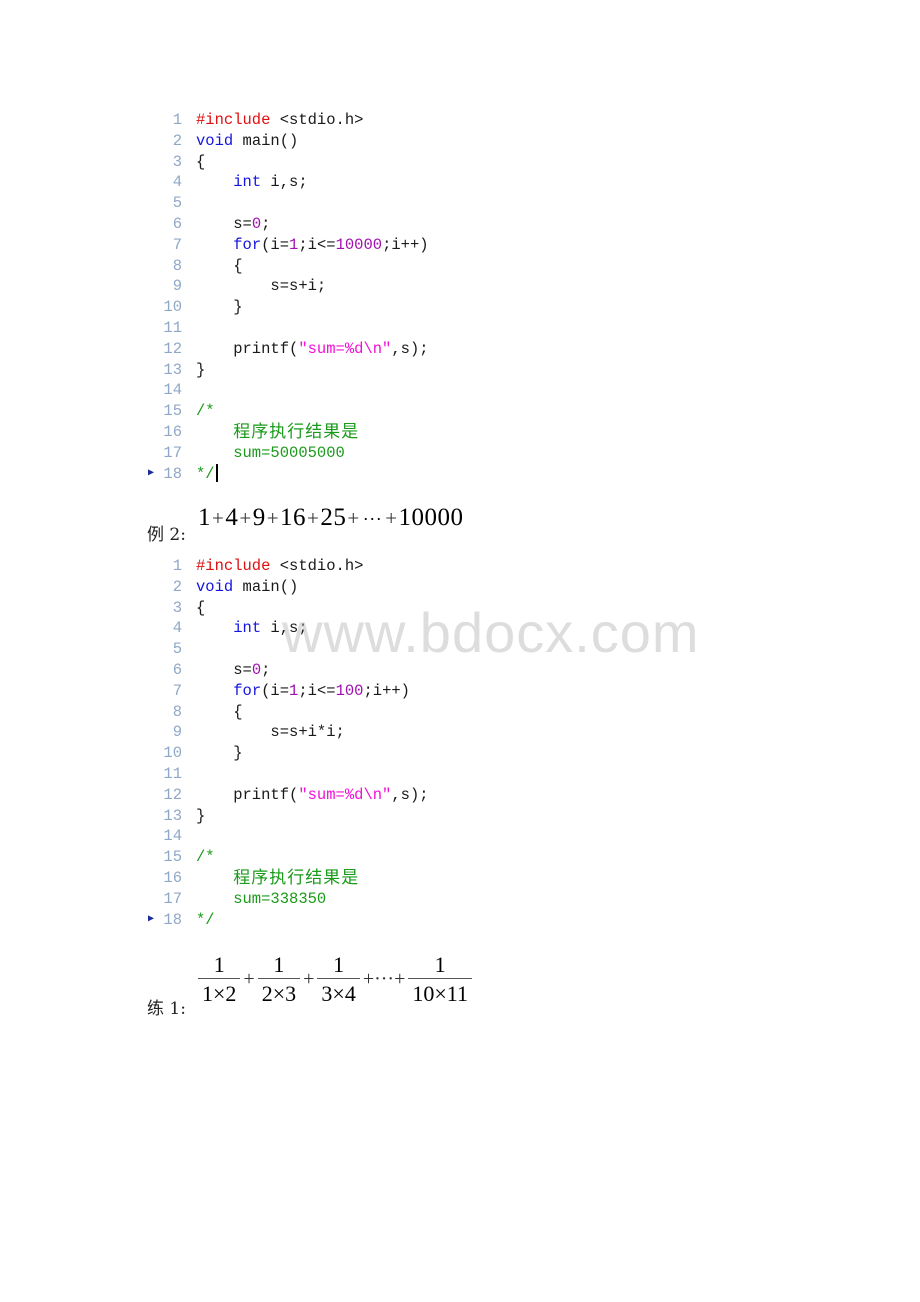  What do you see at coordinates (233, 670) in the screenshot?
I see `code-text: s=0;` at bounding box center [233, 670].